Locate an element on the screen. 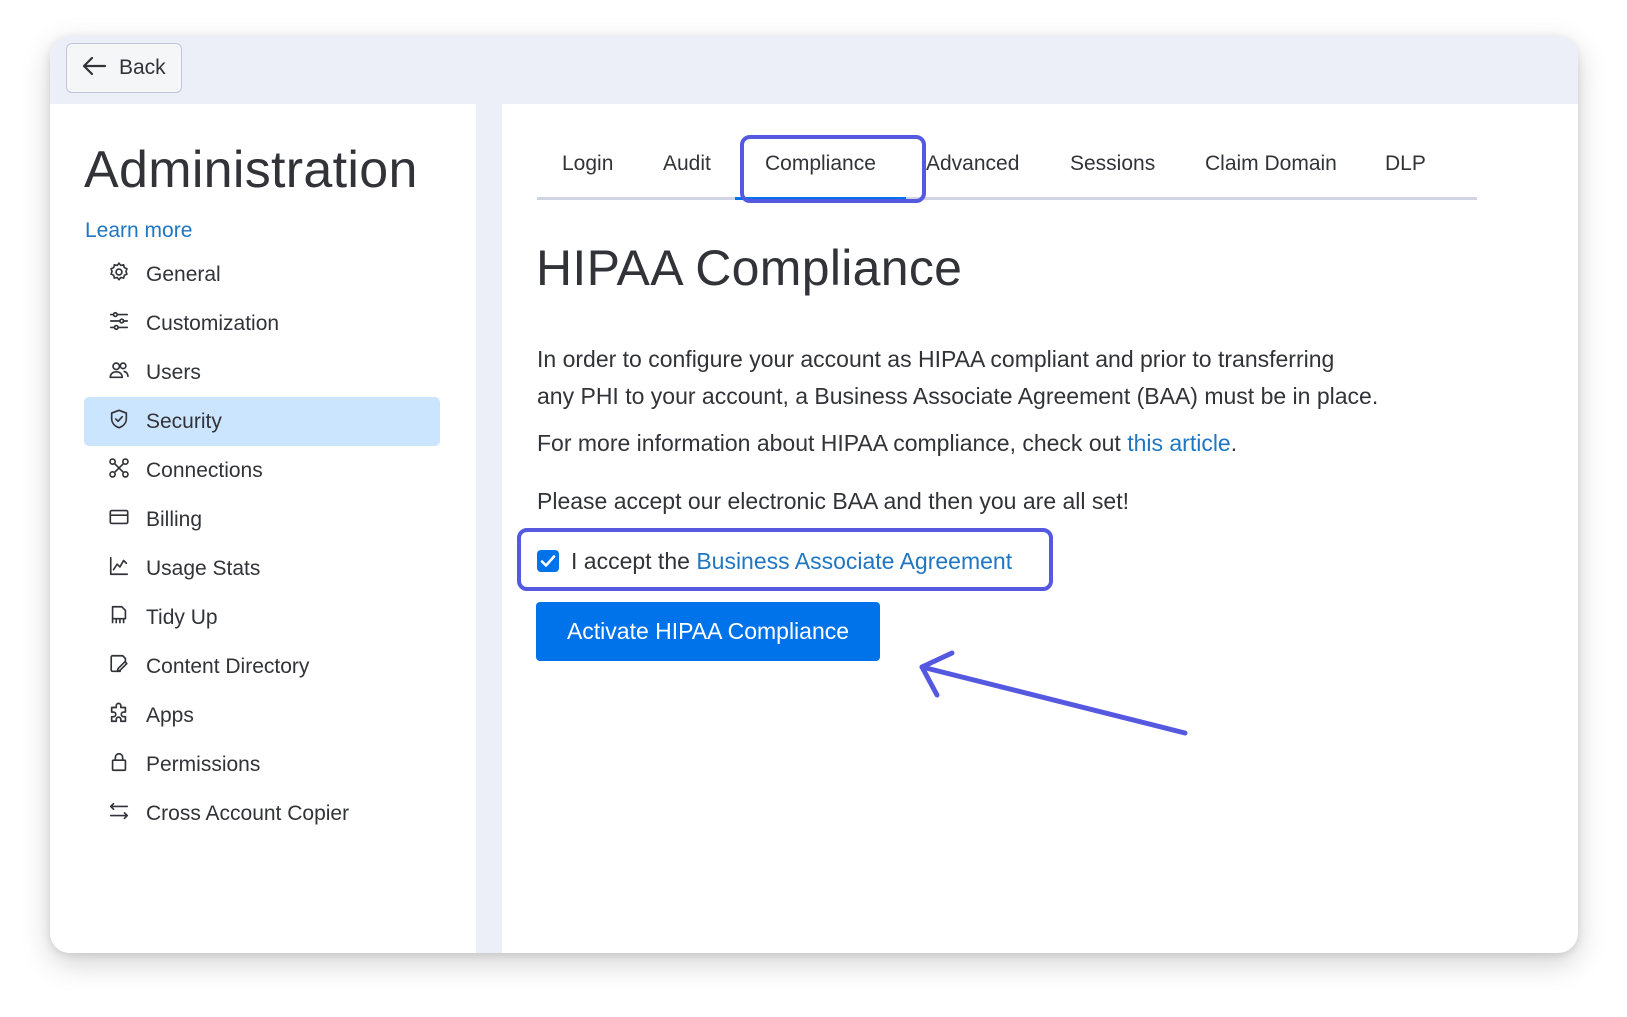 The height and width of the screenshot is (1017, 1627). back-button: Back is located at coordinates (124, 68).